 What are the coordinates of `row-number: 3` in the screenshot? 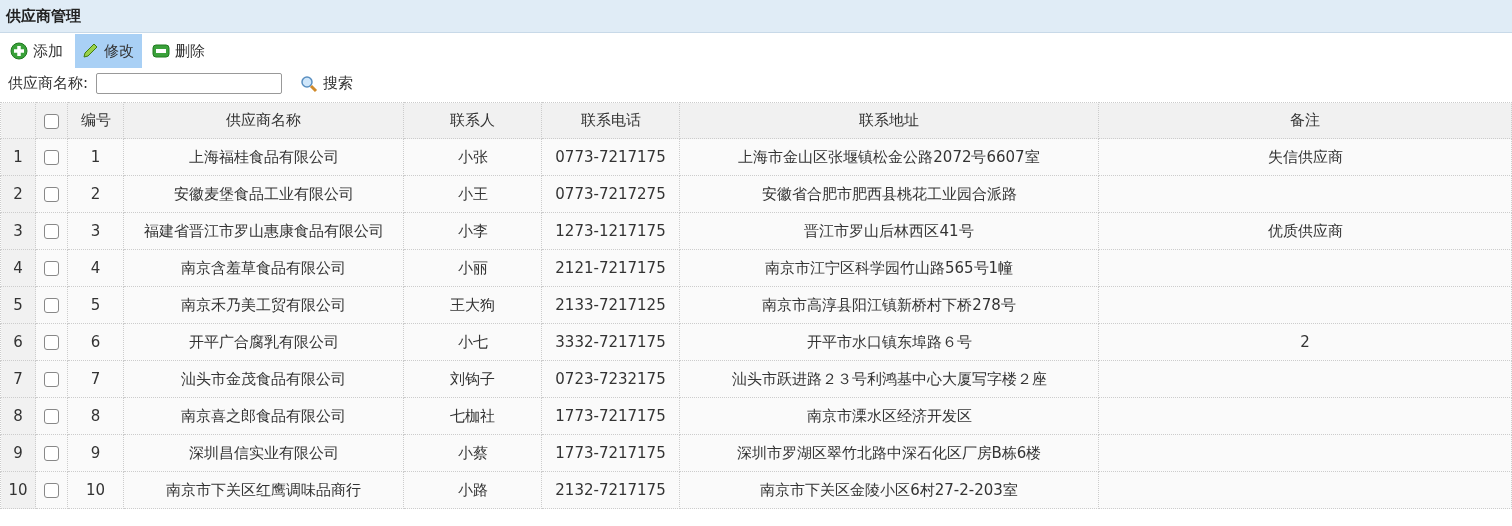 It's located at (18, 231).